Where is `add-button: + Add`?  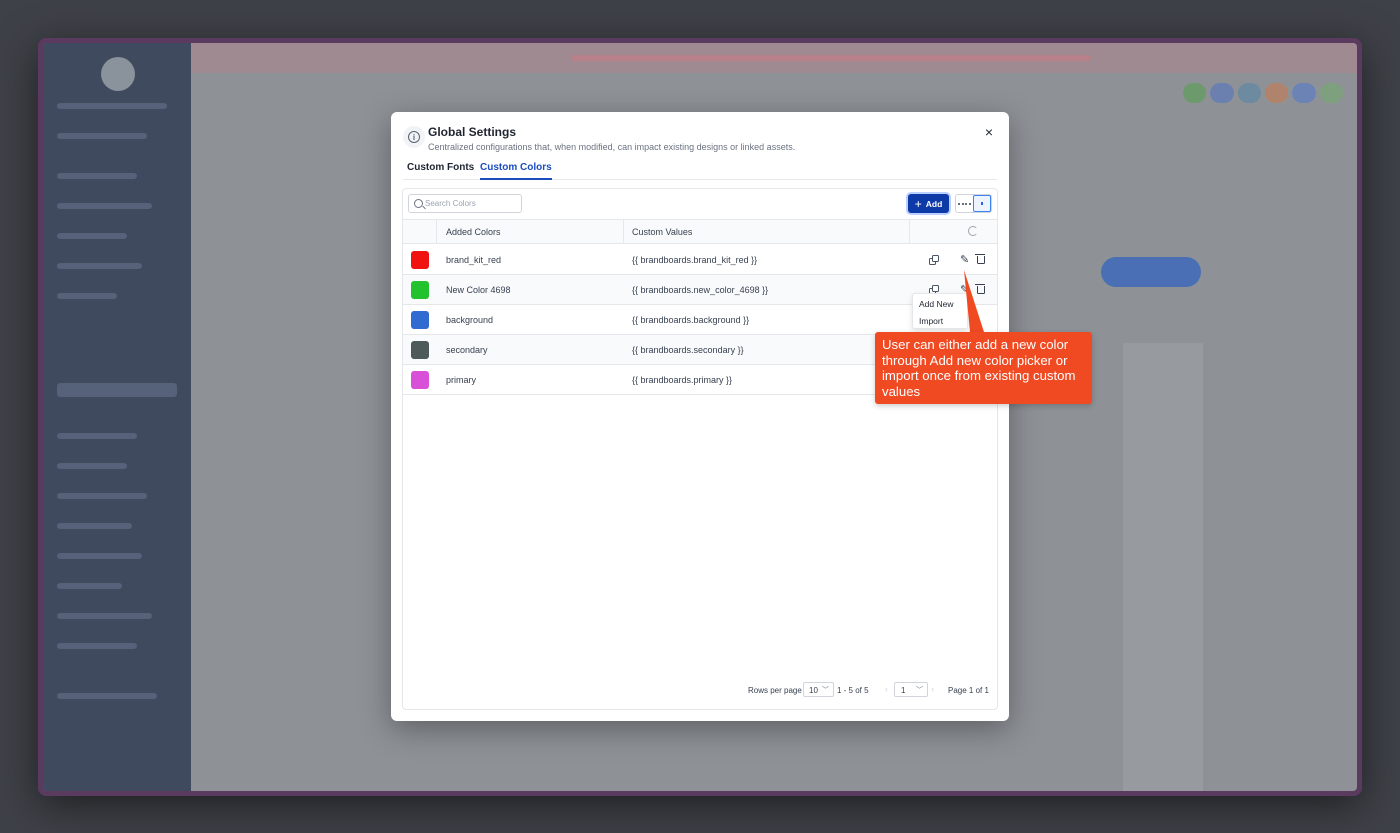 add-button: + Add is located at coordinates (928, 203).